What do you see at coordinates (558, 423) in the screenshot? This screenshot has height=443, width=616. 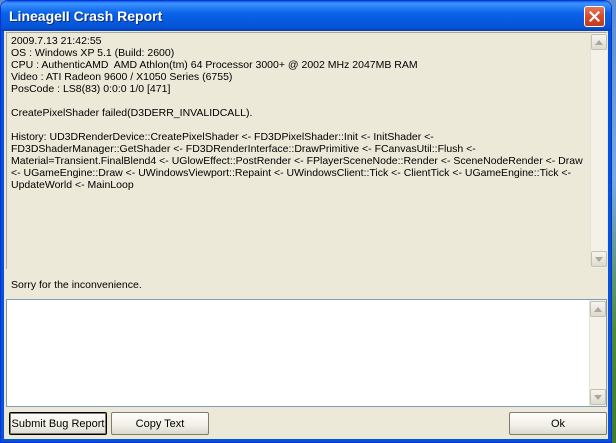 I see `ok-button: Ok` at bounding box center [558, 423].